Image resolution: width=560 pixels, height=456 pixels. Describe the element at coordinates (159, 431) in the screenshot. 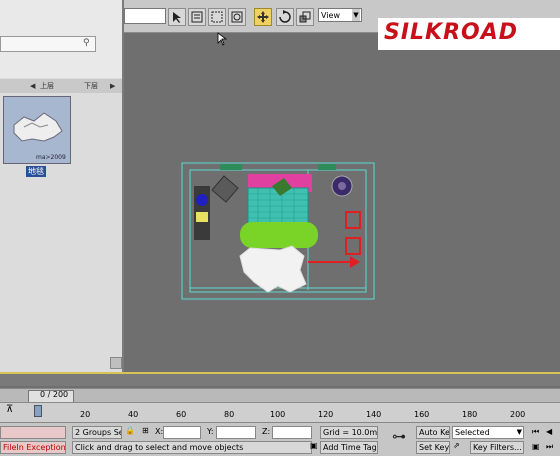

I see `x-label: X:` at that location.